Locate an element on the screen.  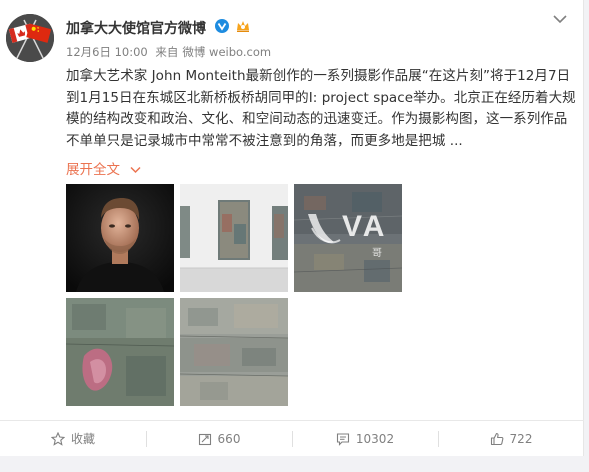
star-icon is located at coordinates (57, 438).